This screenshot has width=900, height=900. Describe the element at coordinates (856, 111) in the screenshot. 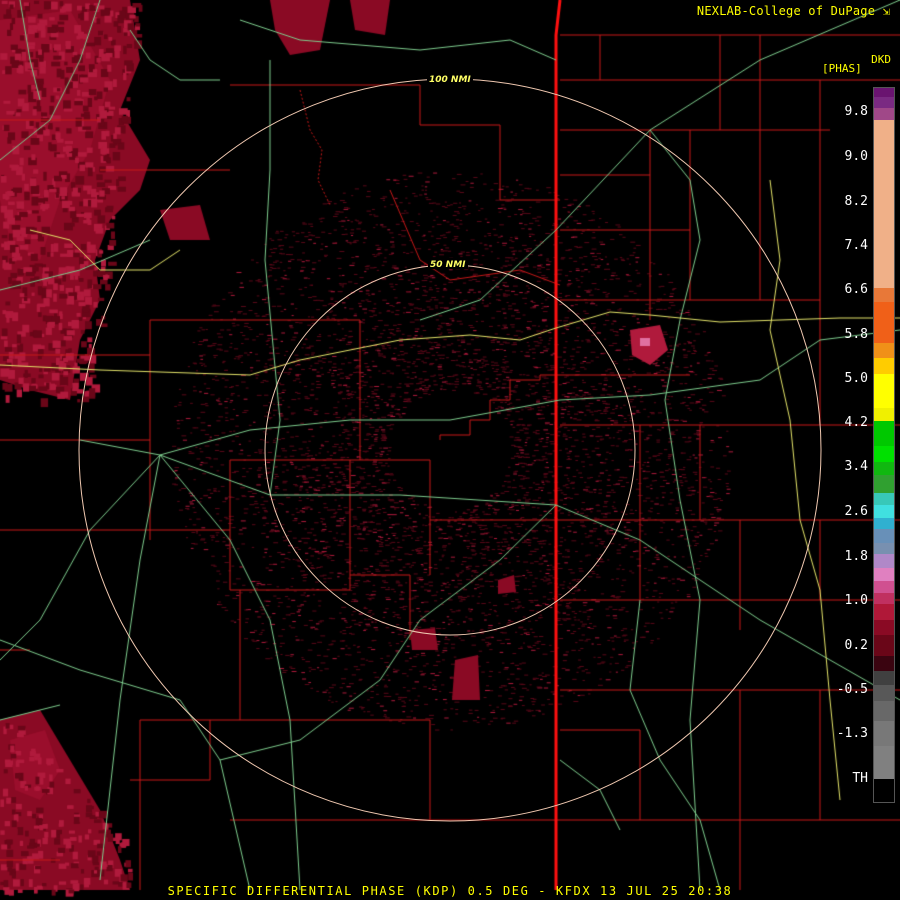

I see `color-scale-tick: 9.8` at that location.